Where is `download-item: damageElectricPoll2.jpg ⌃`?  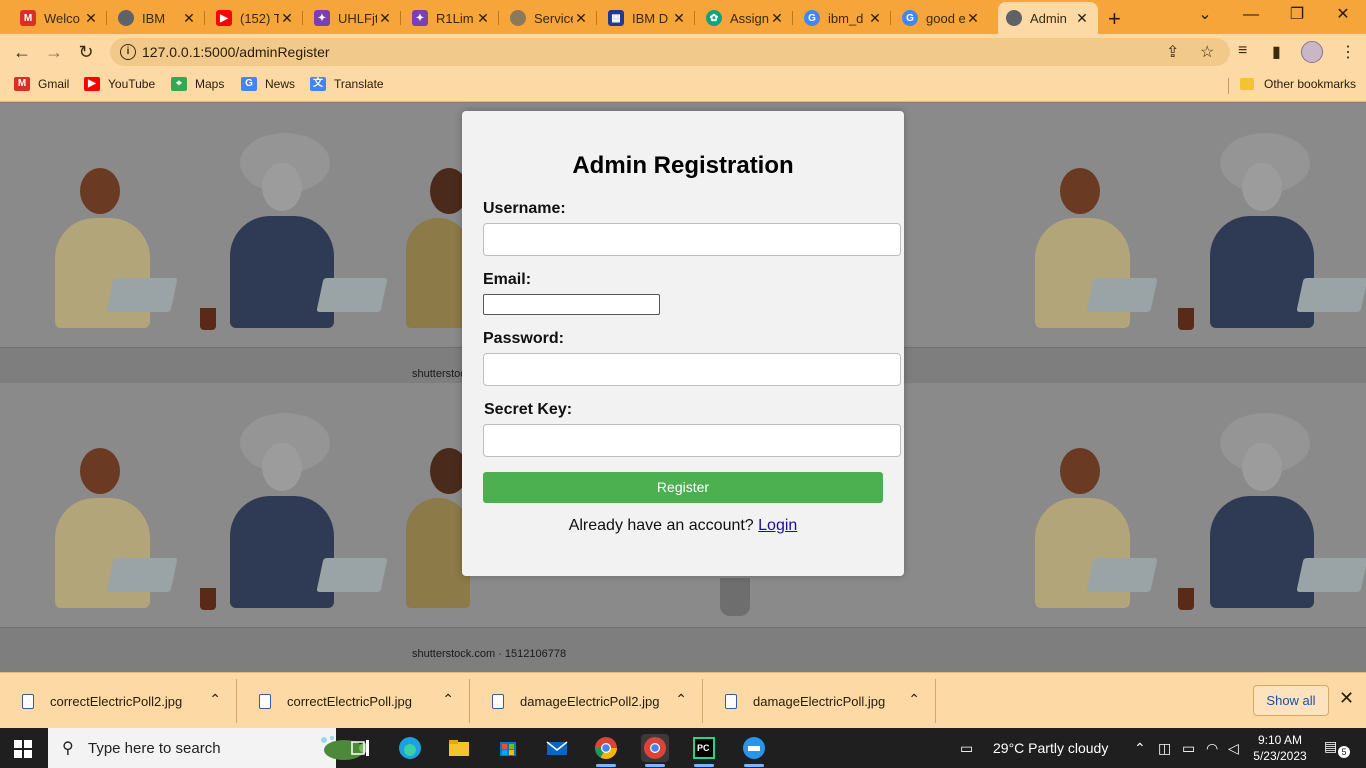 download-item: damageElectricPoll2.jpg ⌃ is located at coordinates (586, 701).